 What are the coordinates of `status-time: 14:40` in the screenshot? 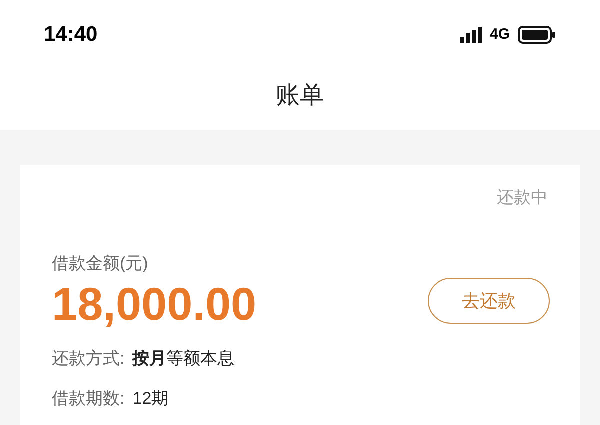 It's located at (71, 35).